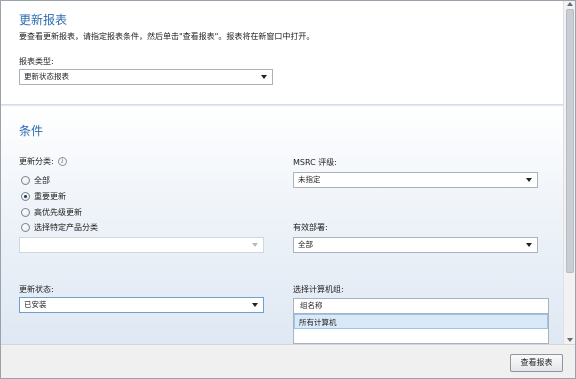 This screenshot has width=576, height=379. I want to click on report-description: 要查看更新报表，请指定报表条件，然后单击"查看报表"。报表将在新窗口中打开。, so click(167, 36).